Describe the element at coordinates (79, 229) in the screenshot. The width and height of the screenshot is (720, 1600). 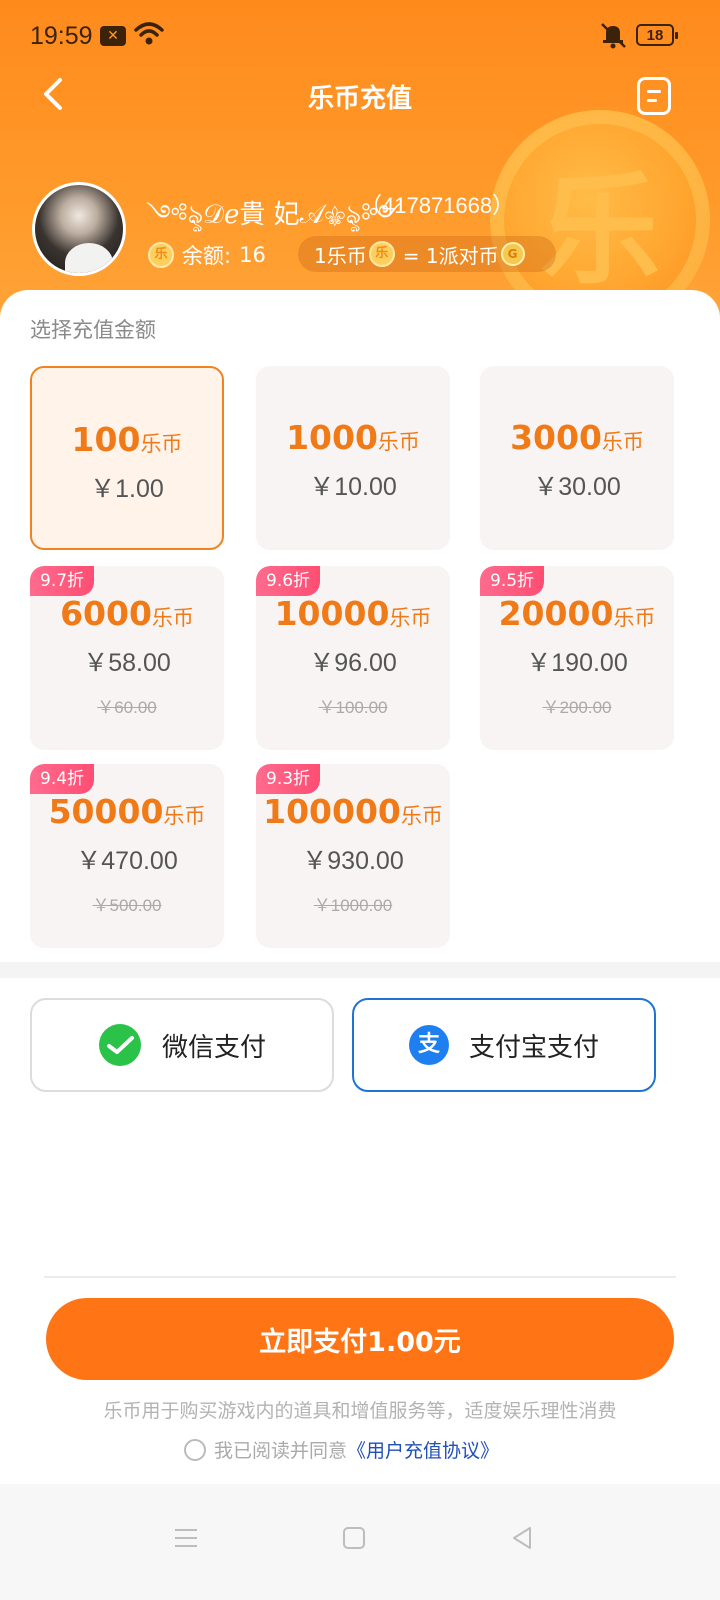
I see `avatar` at that location.